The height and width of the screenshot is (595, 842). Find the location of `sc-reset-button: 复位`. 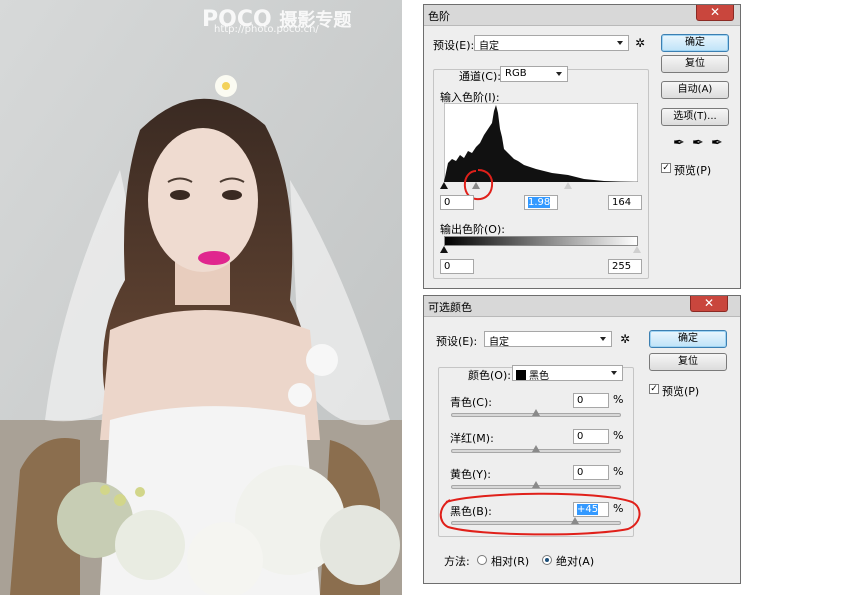

sc-reset-button: 复位 is located at coordinates (688, 362).